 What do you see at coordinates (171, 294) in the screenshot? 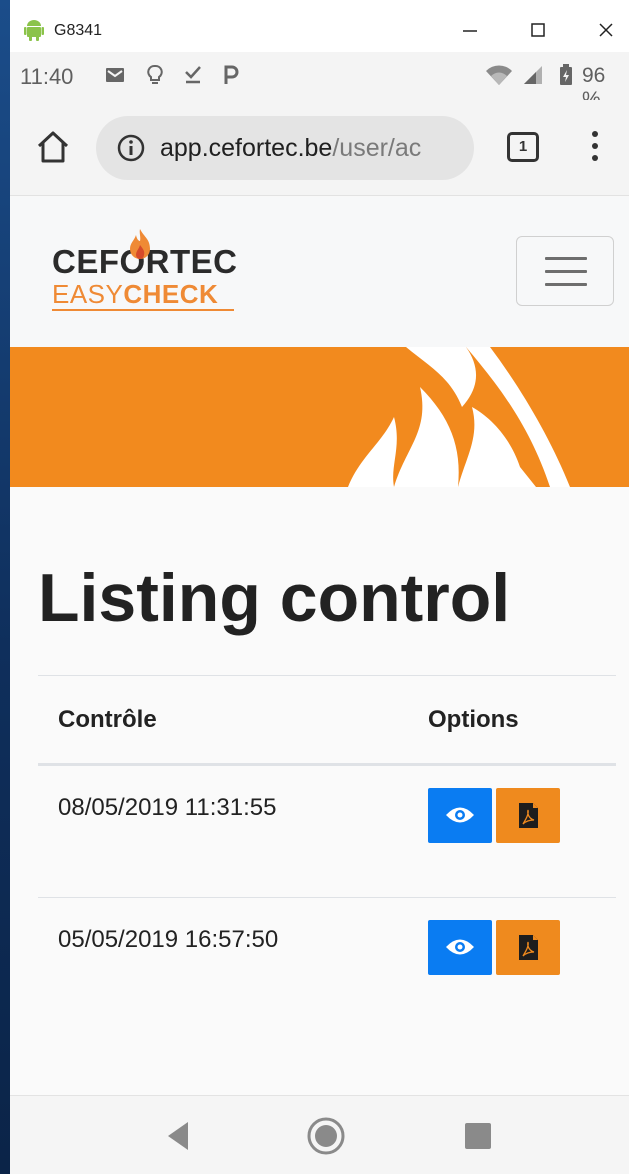
I see `logo-check: CHECK` at bounding box center [171, 294].